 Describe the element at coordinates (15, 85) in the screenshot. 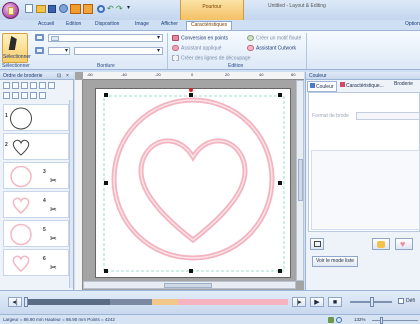

I see `order-tool-2-icon` at that location.